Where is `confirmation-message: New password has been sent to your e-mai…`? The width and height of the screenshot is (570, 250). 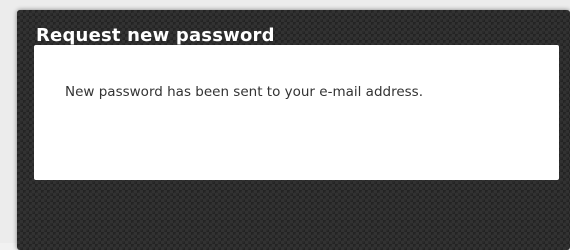 confirmation-message: New password has been sent to your e-mai… is located at coordinates (244, 92).